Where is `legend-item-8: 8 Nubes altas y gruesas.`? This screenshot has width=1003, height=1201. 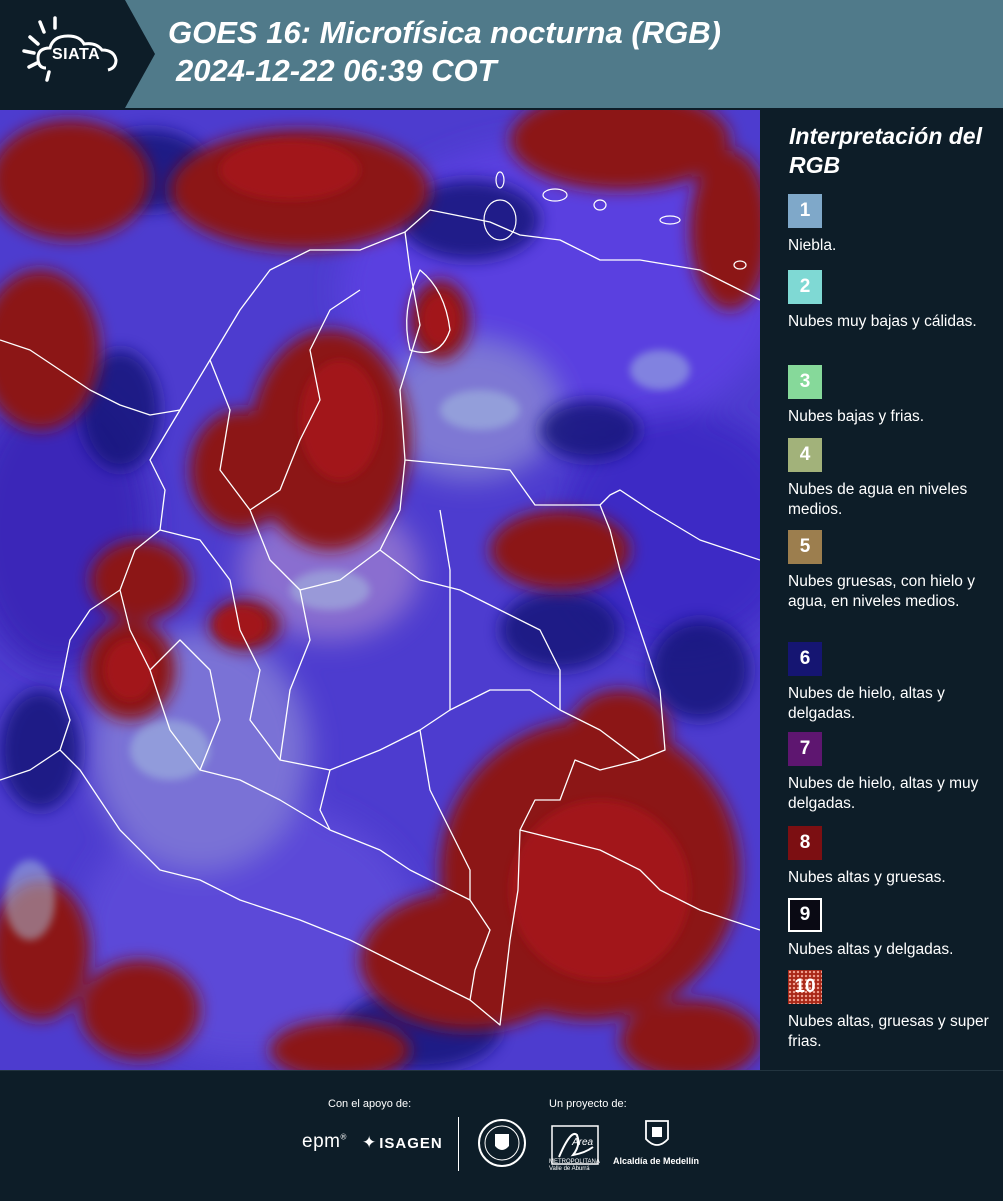
legend-item-8: 8 Nubes altas y gruesas. is located at coordinates (893, 857).